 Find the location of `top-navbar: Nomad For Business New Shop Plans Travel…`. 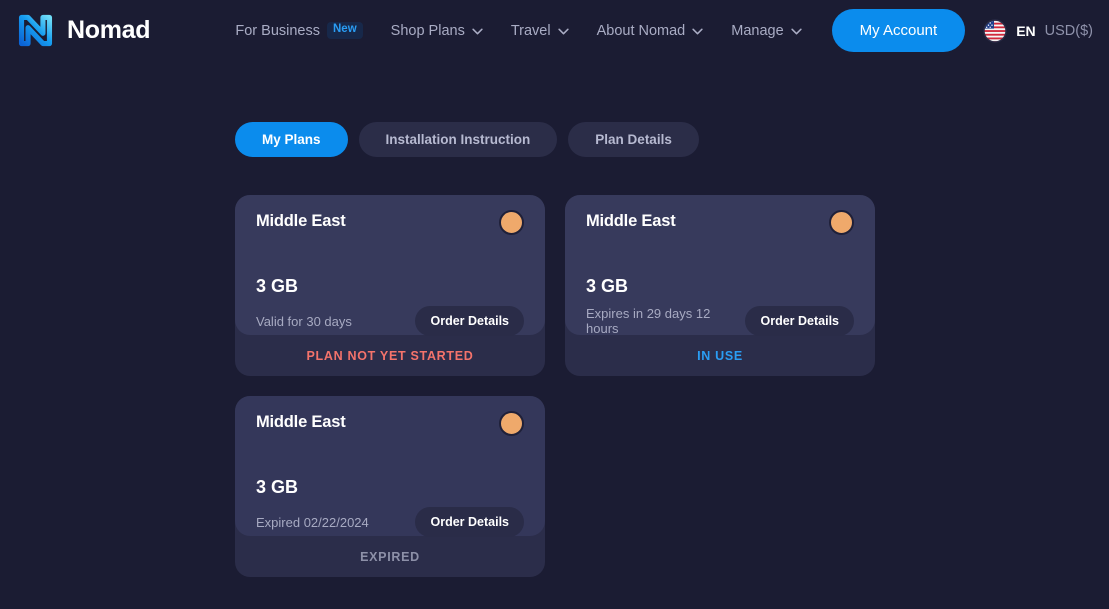

top-navbar: Nomad For Business New Shop Plans Travel… is located at coordinates (554, 30).